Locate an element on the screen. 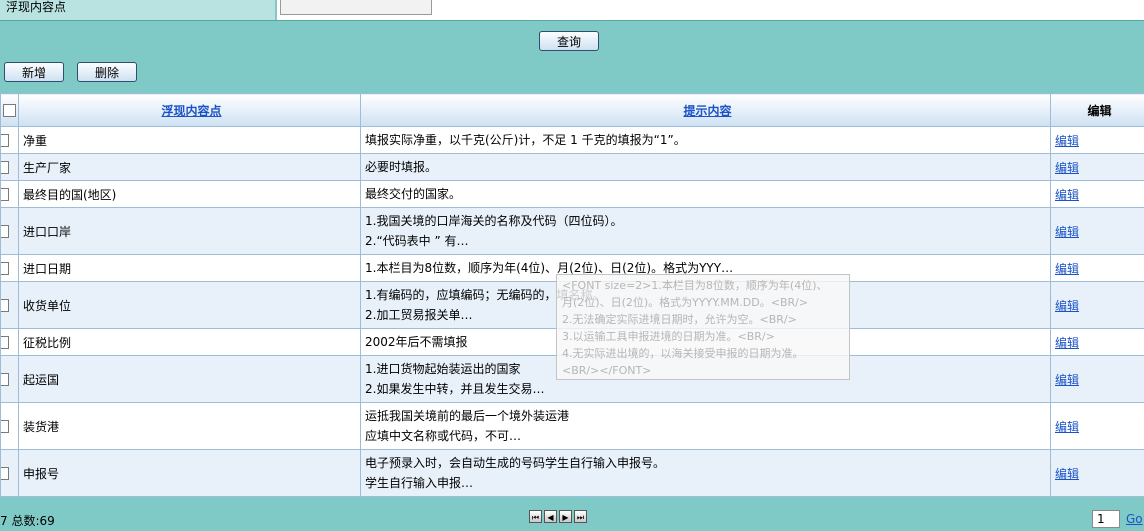 The height and width of the screenshot is (531, 1144). row-field: 进口口岸 is located at coordinates (189, 231).